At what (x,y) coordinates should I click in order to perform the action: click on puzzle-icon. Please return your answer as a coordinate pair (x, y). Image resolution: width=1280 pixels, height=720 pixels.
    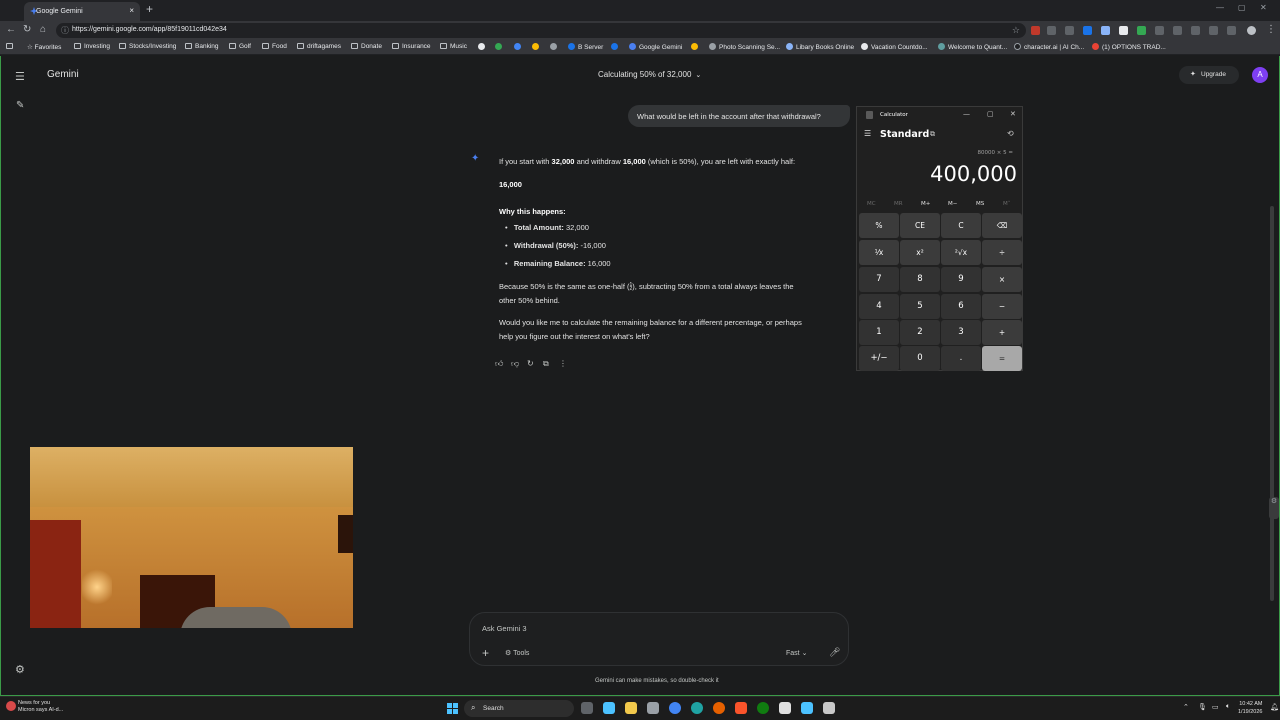
    Looking at the image, I should click on (1177, 30).